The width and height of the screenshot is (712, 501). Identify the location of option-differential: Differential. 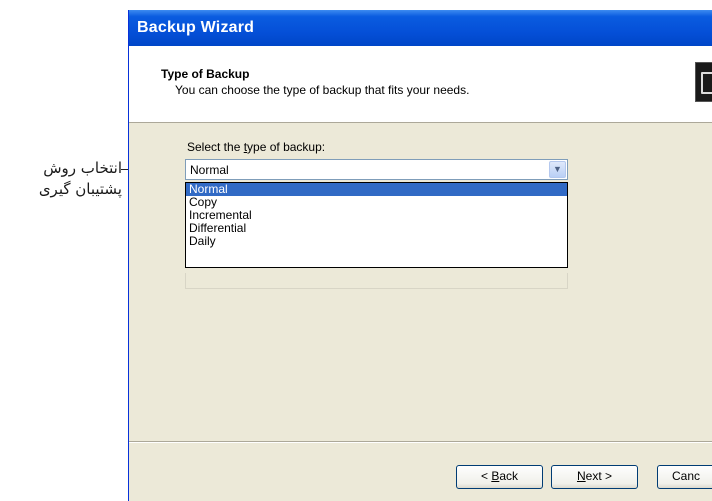
(376, 228).